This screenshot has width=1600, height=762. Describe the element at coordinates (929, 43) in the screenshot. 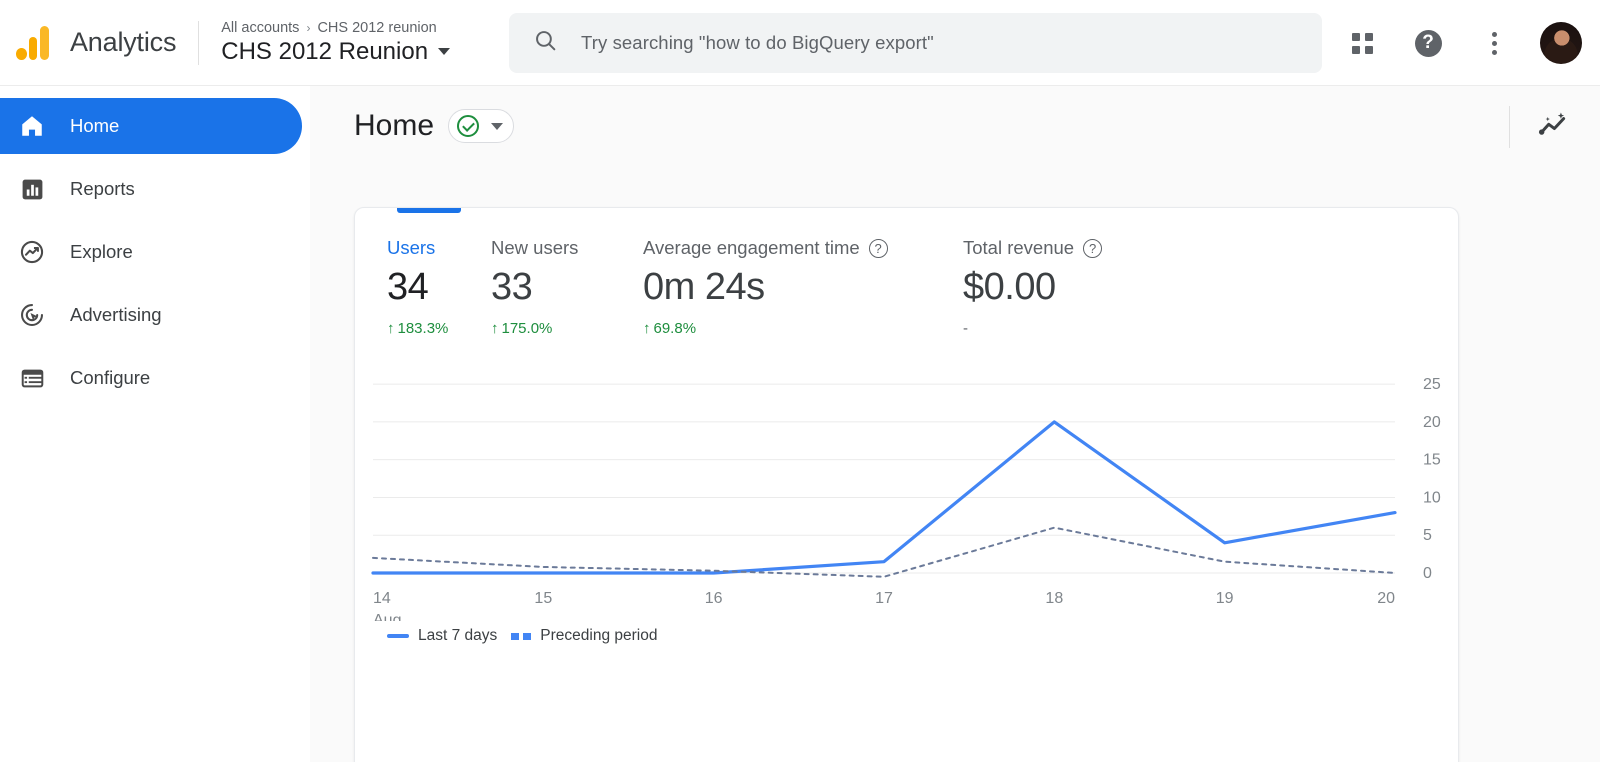

I see `search-input` at that location.